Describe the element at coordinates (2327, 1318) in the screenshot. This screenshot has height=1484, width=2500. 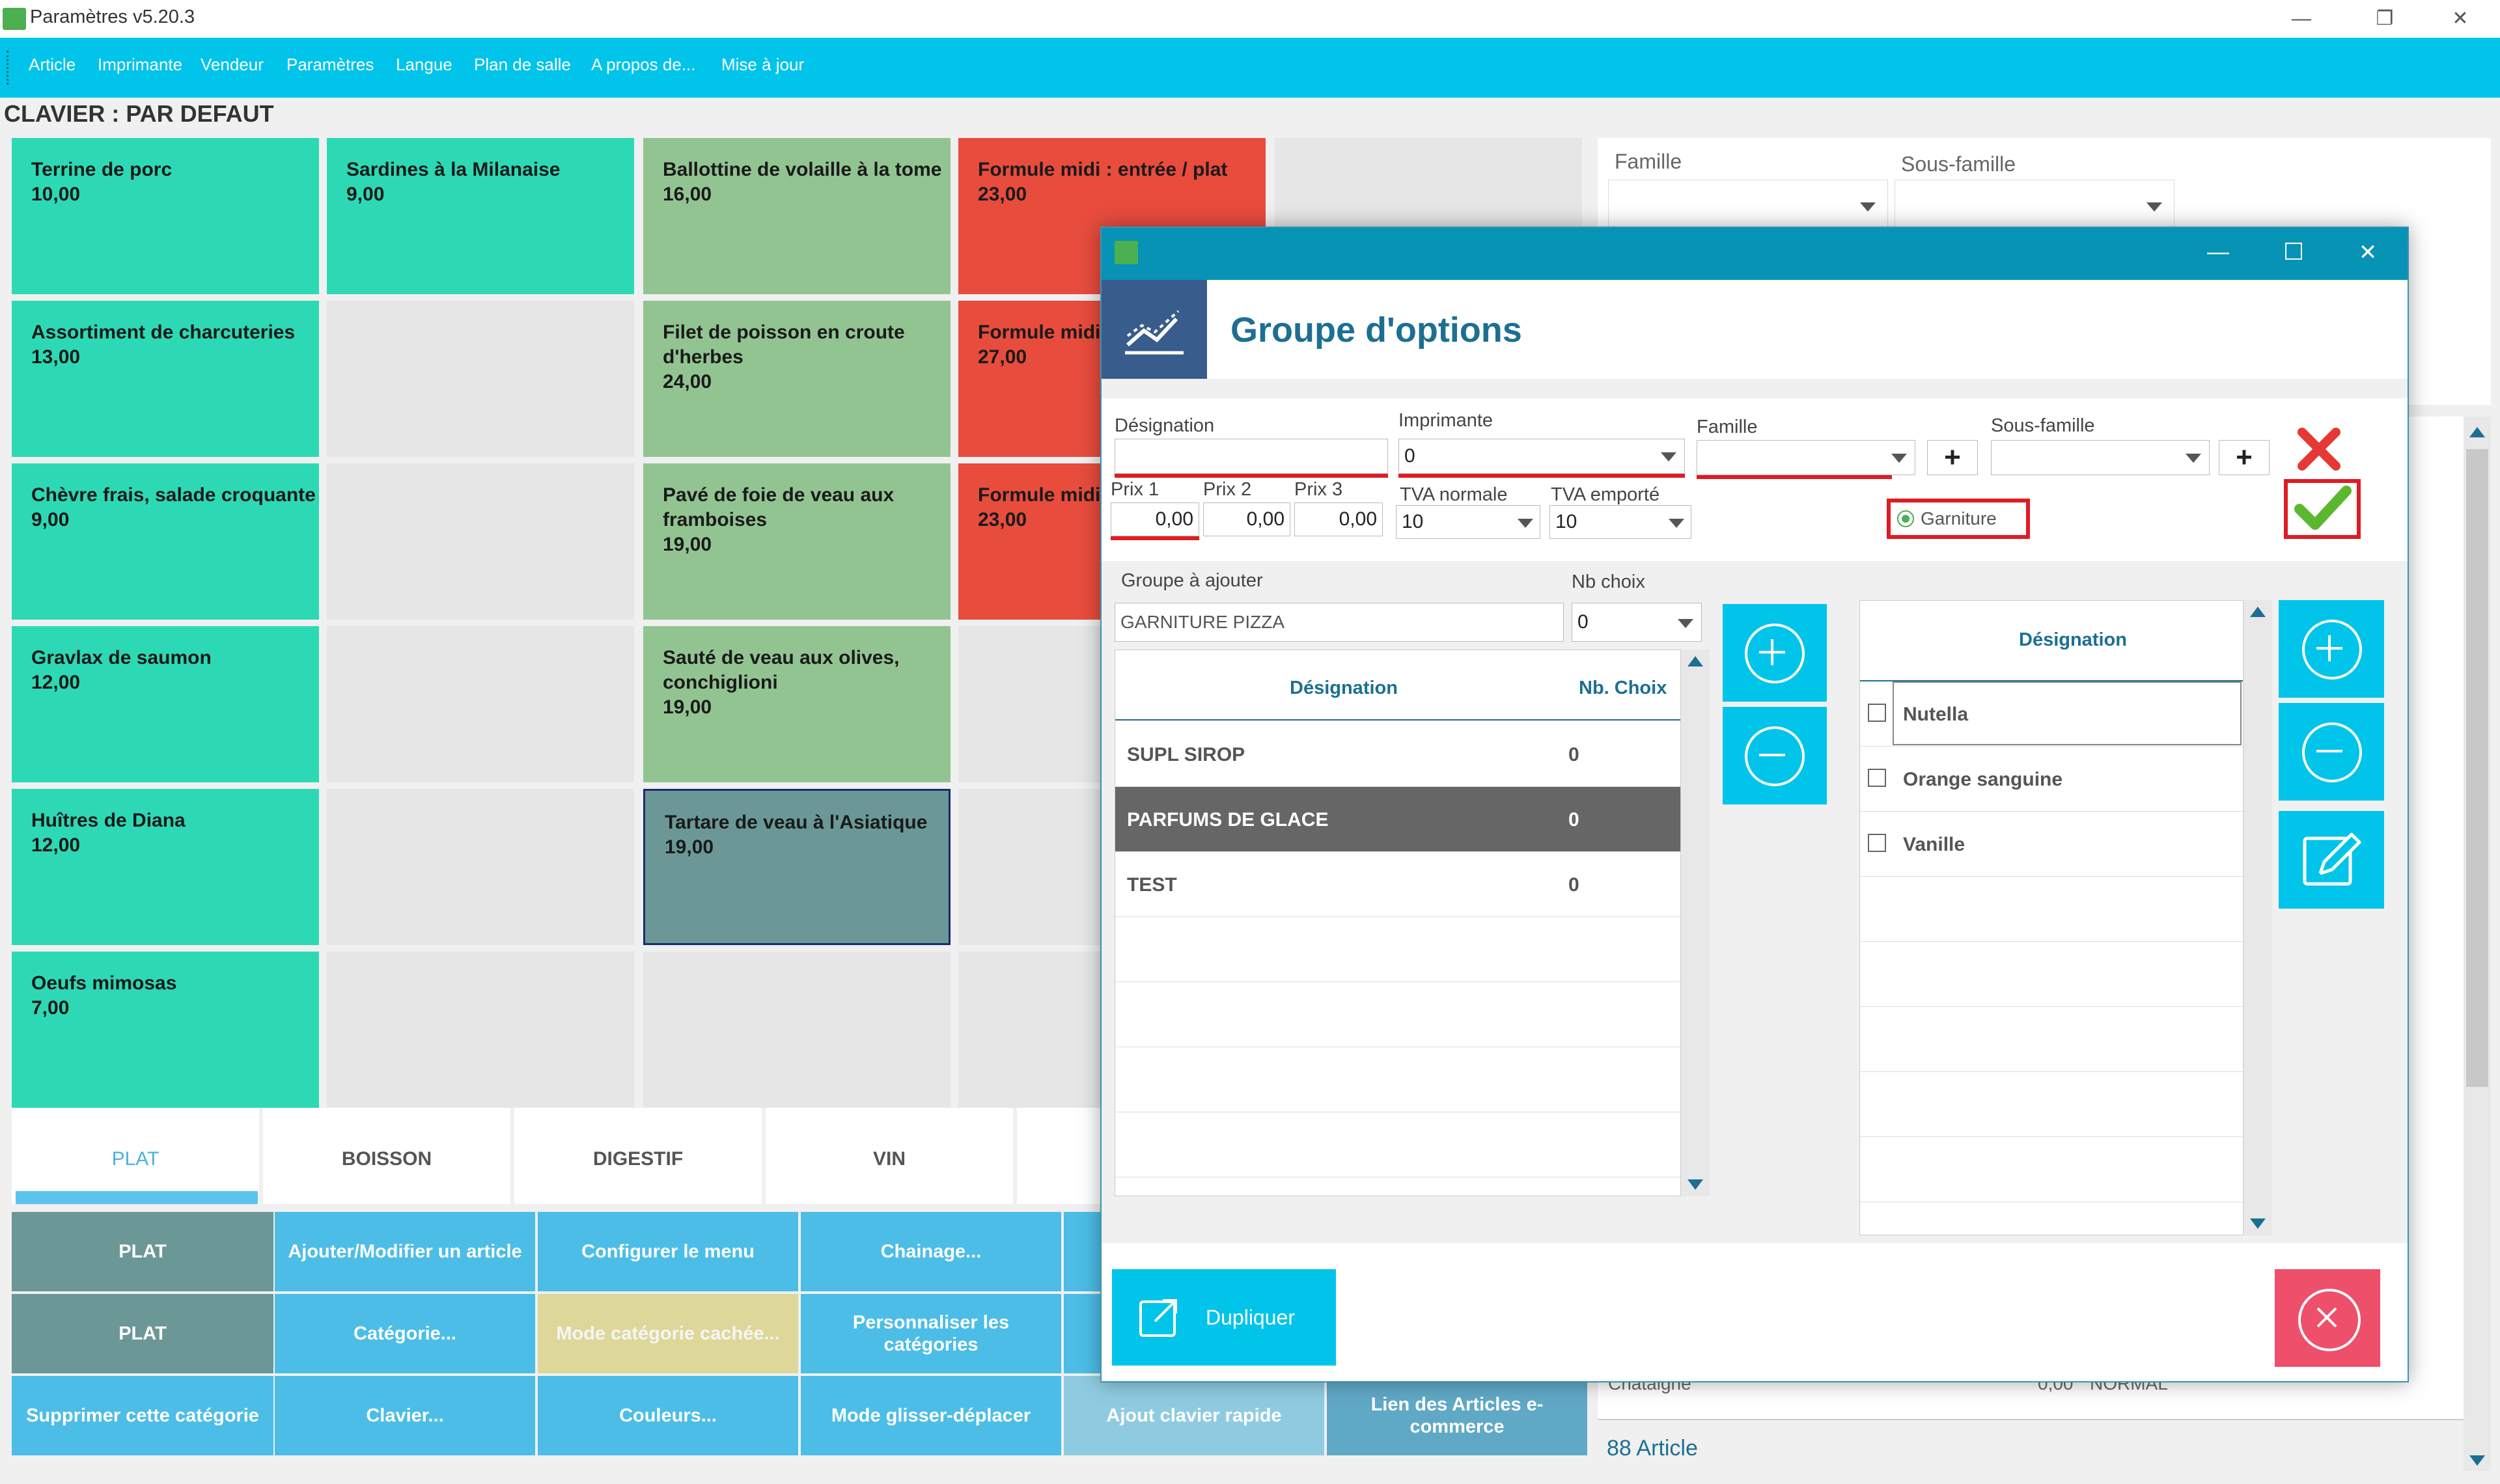
I see `close-dialog-button` at that location.